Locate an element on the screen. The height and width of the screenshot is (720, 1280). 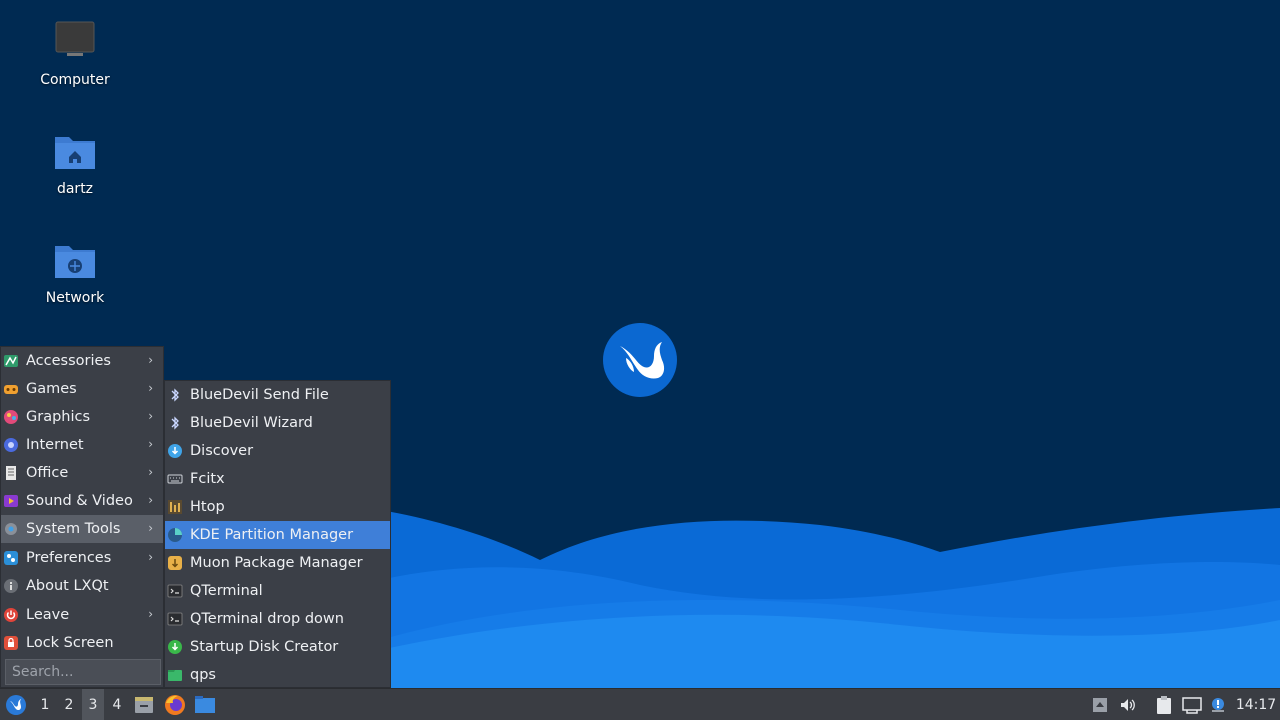
workspace-3-button: 3 is located at coordinates (93, 704).